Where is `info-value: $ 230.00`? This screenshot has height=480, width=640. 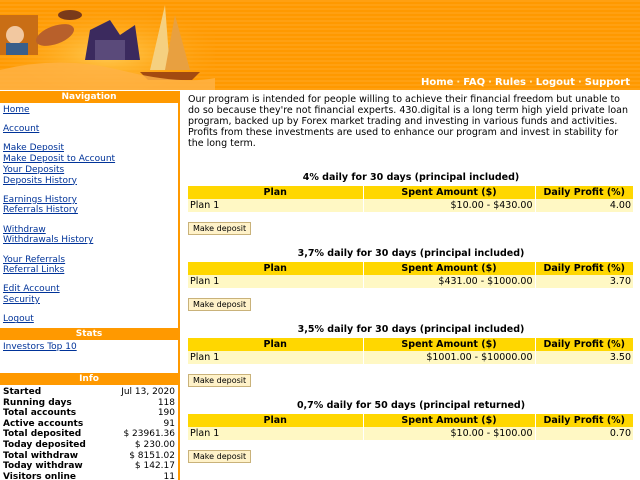
info-value: $ 230.00 is located at coordinates (154, 445).